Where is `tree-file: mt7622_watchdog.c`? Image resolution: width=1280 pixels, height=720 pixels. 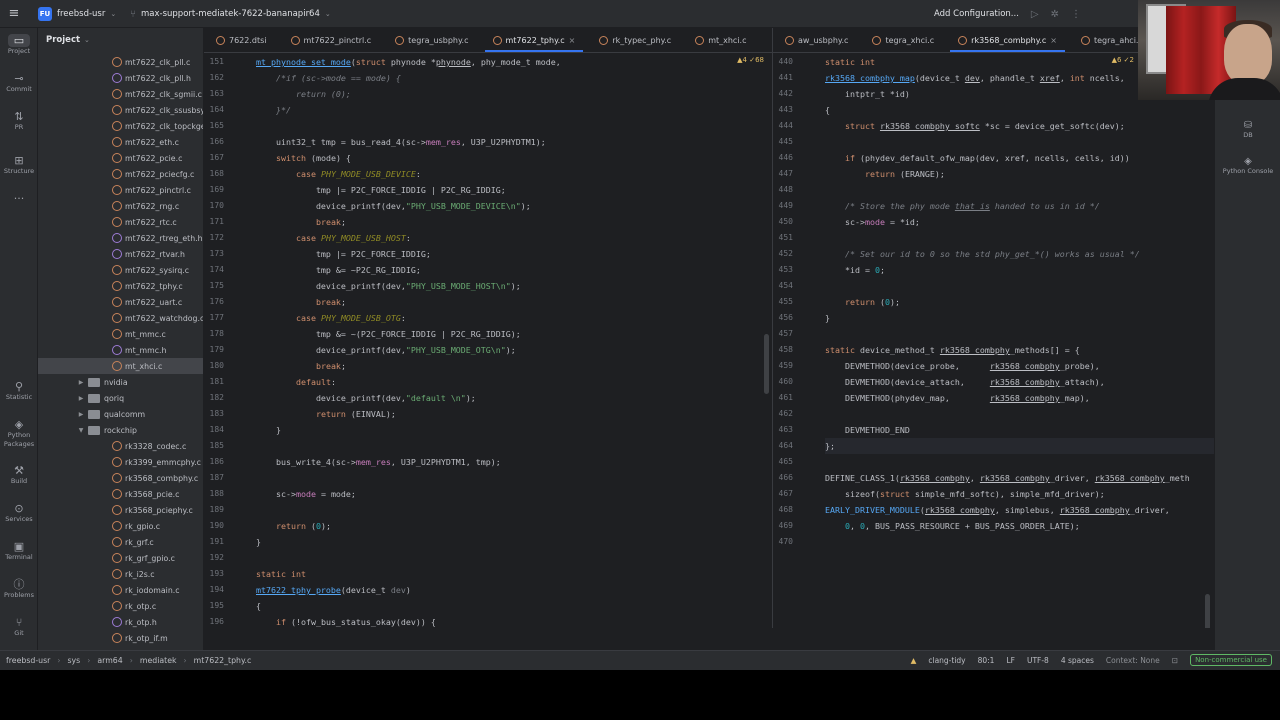
tree-file: mt7622_watchdog.c is located at coordinates (120, 318).